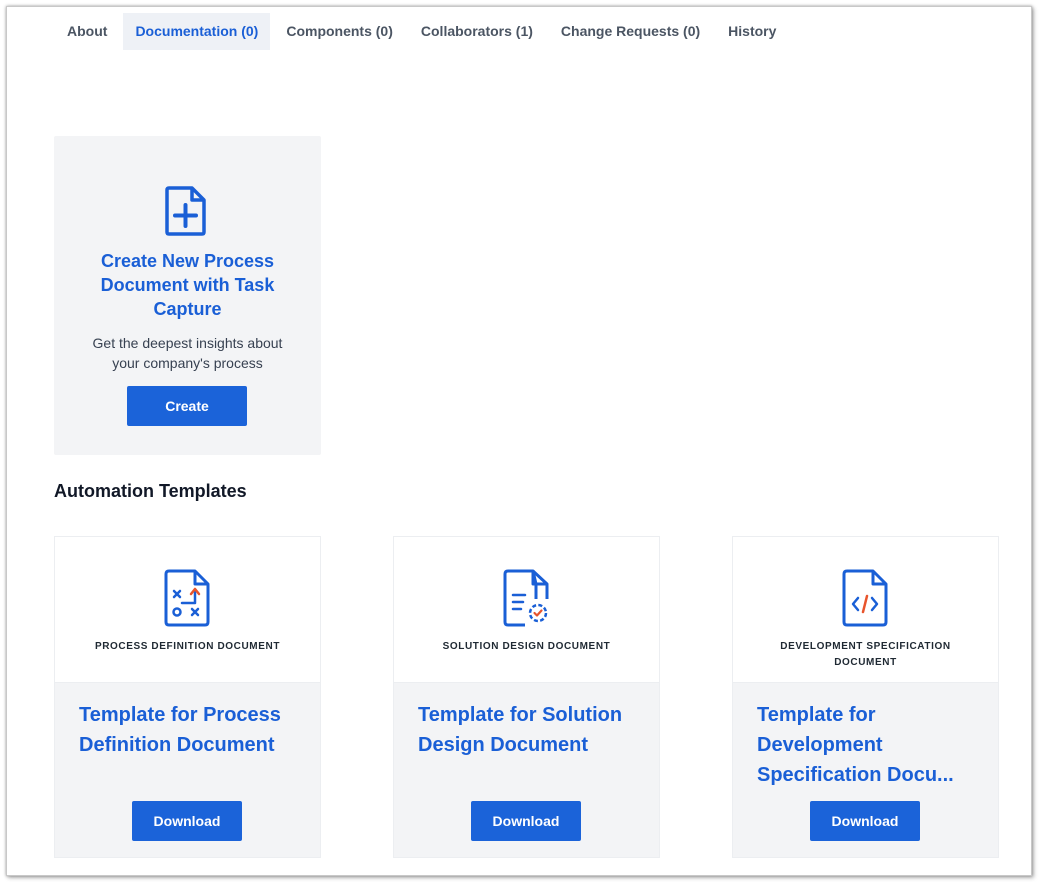 The height and width of the screenshot is (882, 1039). I want to click on template-card-header: PROCESS DEFINITION DOCUMENT, so click(187, 610).